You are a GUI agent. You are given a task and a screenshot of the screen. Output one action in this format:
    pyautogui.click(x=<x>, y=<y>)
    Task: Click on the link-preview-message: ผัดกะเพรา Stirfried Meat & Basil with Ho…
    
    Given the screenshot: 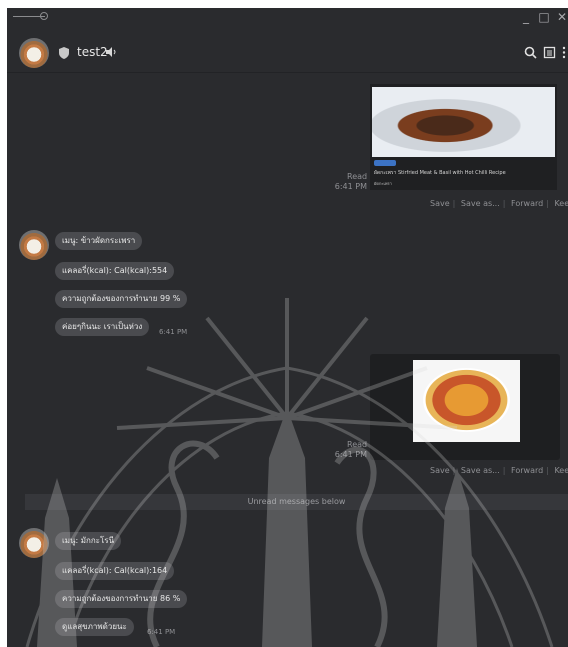 What is the action you would take?
    pyautogui.click(x=463, y=137)
    